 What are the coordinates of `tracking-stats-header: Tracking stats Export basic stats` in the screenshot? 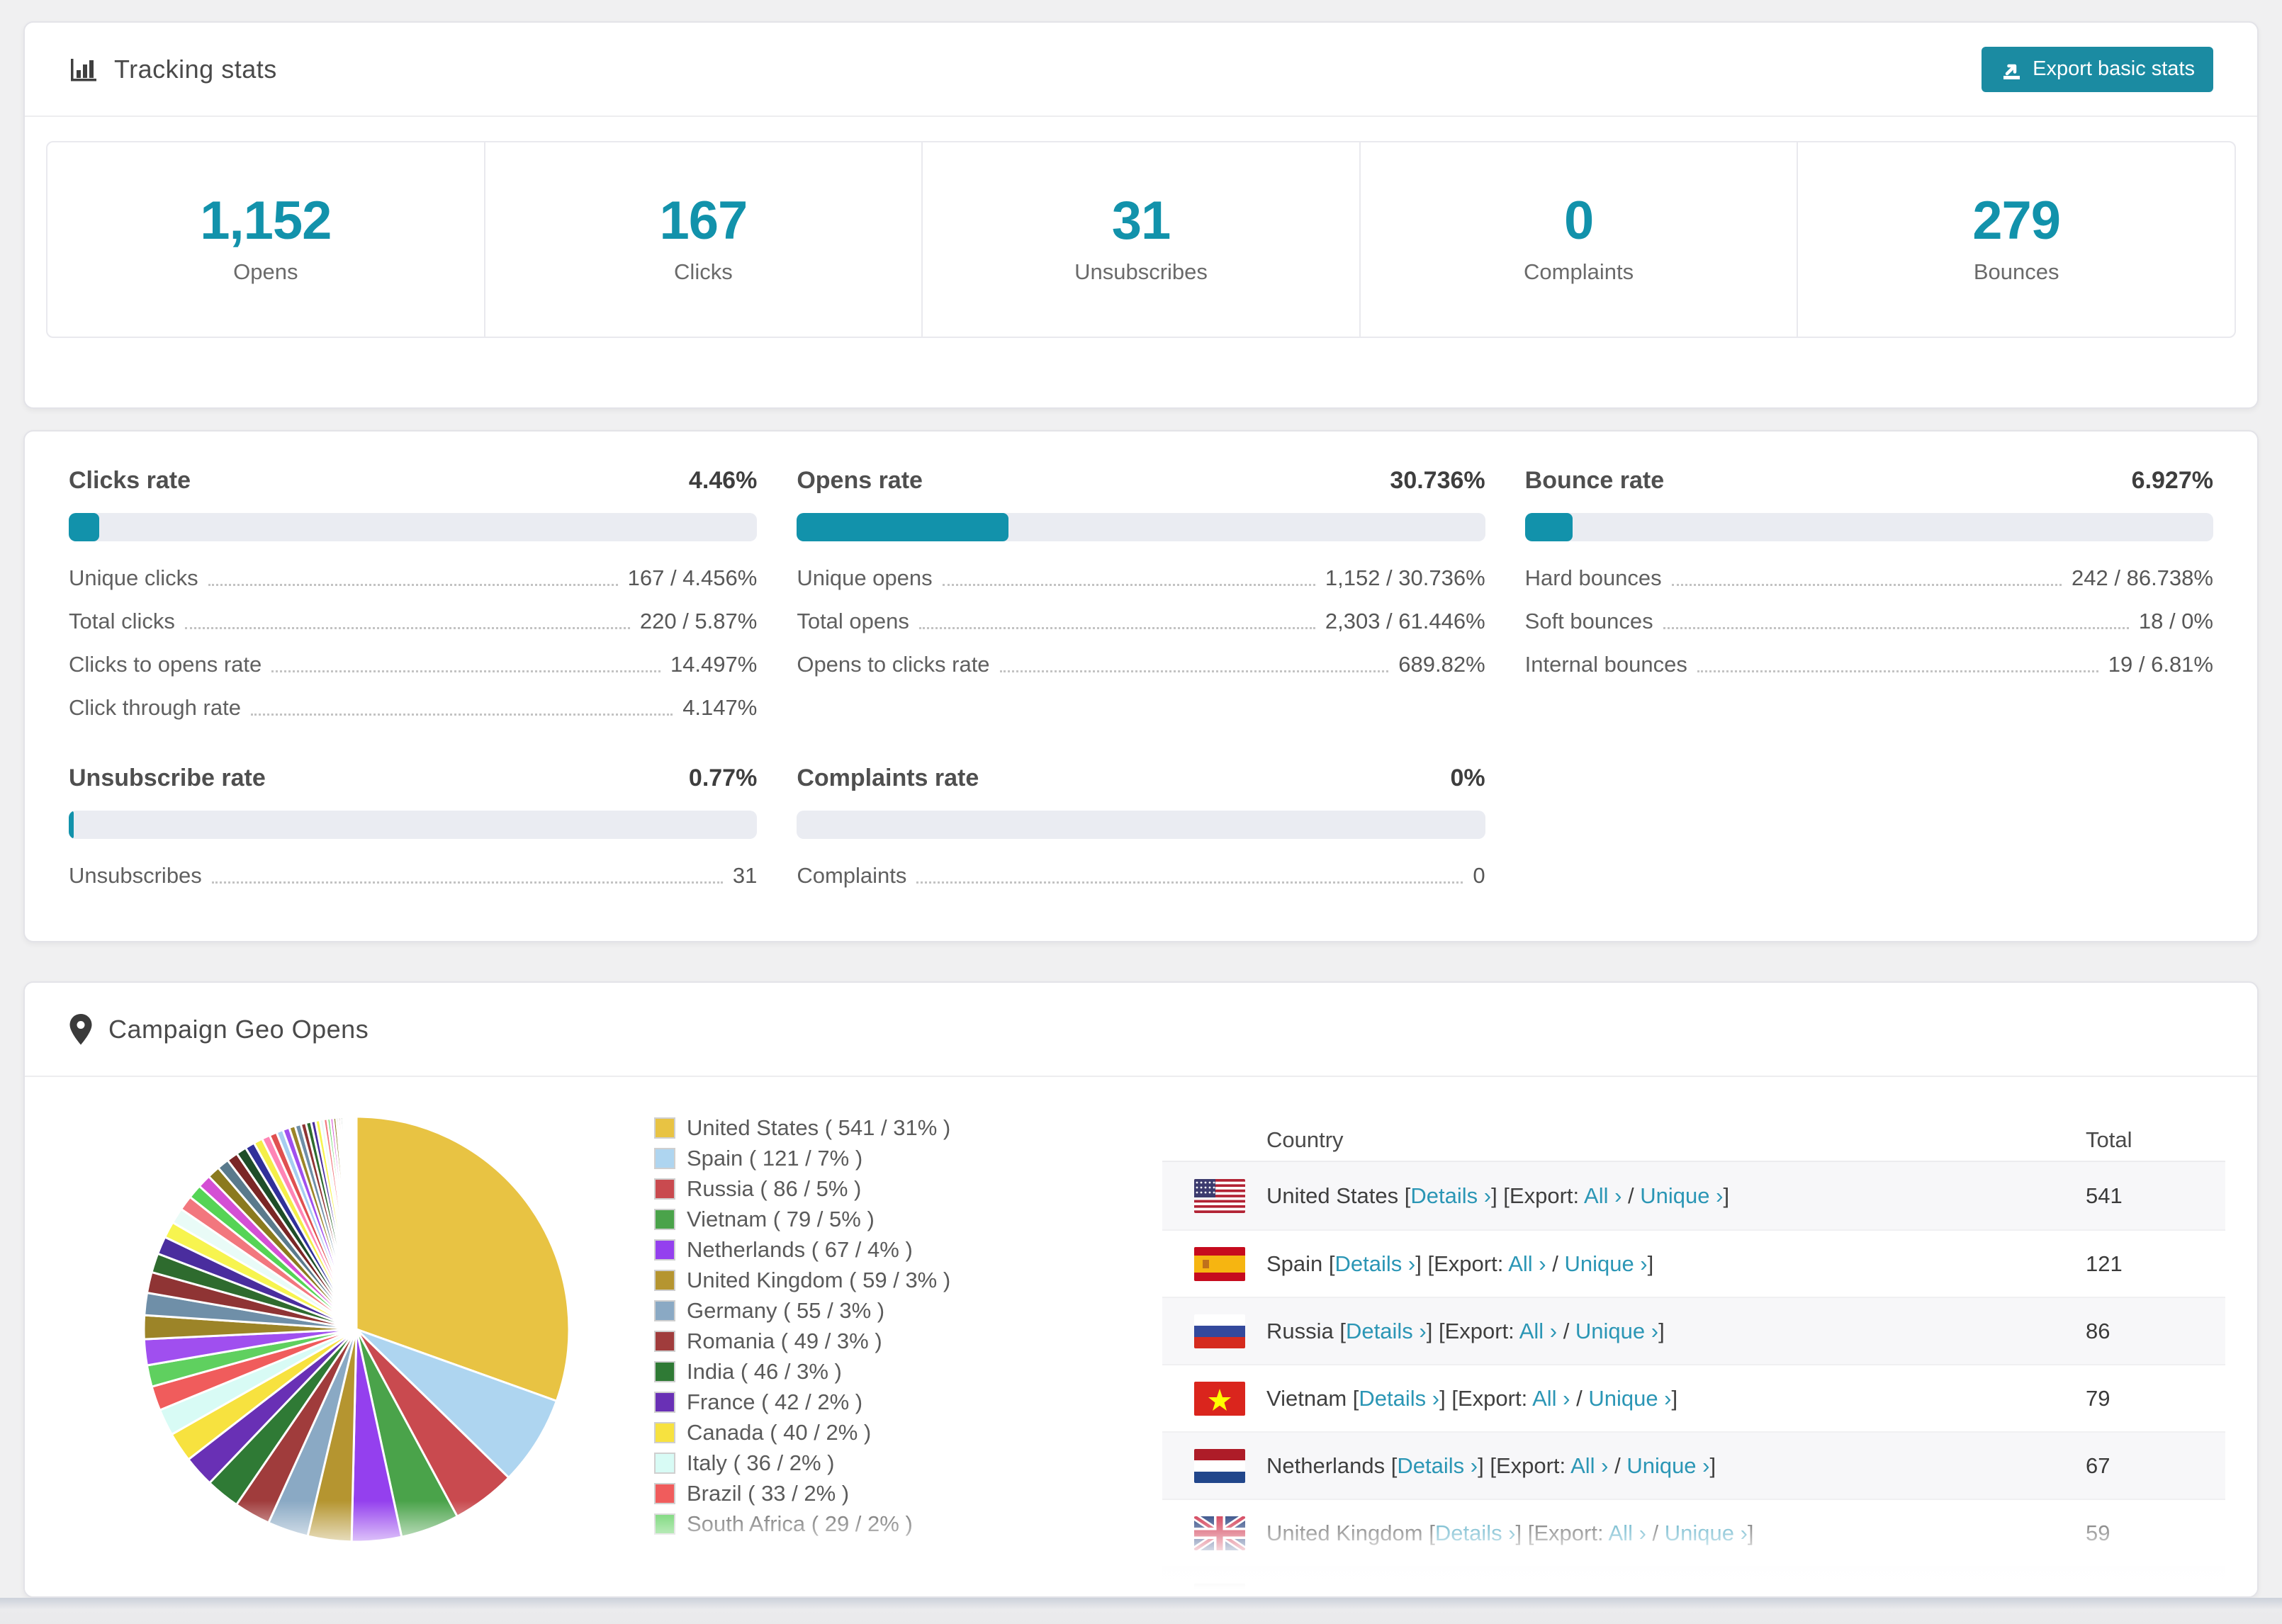 It's located at (1141, 70).